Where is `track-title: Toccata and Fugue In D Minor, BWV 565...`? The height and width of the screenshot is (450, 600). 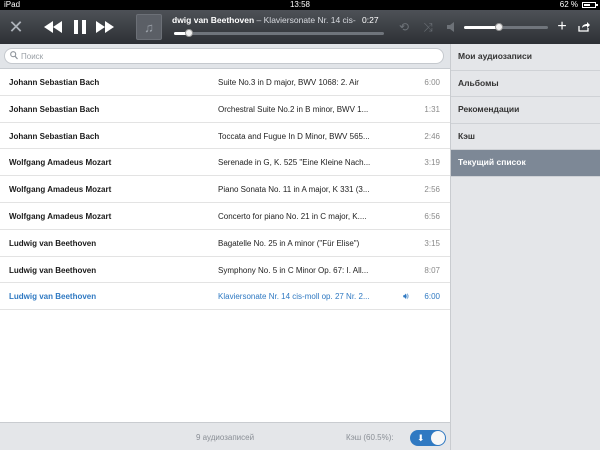 track-title: Toccata and Fugue In D Minor, BWV 565... is located at coordinates (294, 136).